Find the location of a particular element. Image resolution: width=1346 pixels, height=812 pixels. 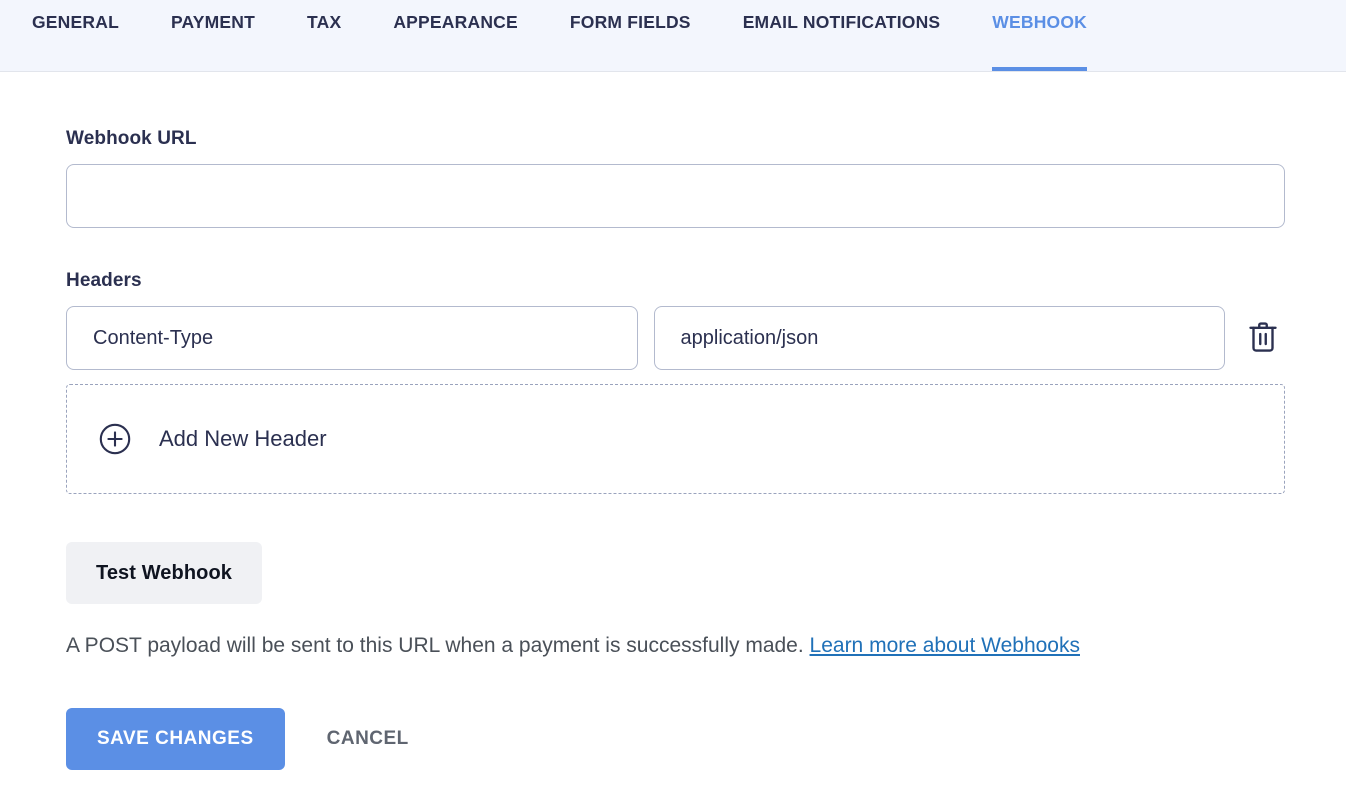

header-row is located at coordinates (675, 338).